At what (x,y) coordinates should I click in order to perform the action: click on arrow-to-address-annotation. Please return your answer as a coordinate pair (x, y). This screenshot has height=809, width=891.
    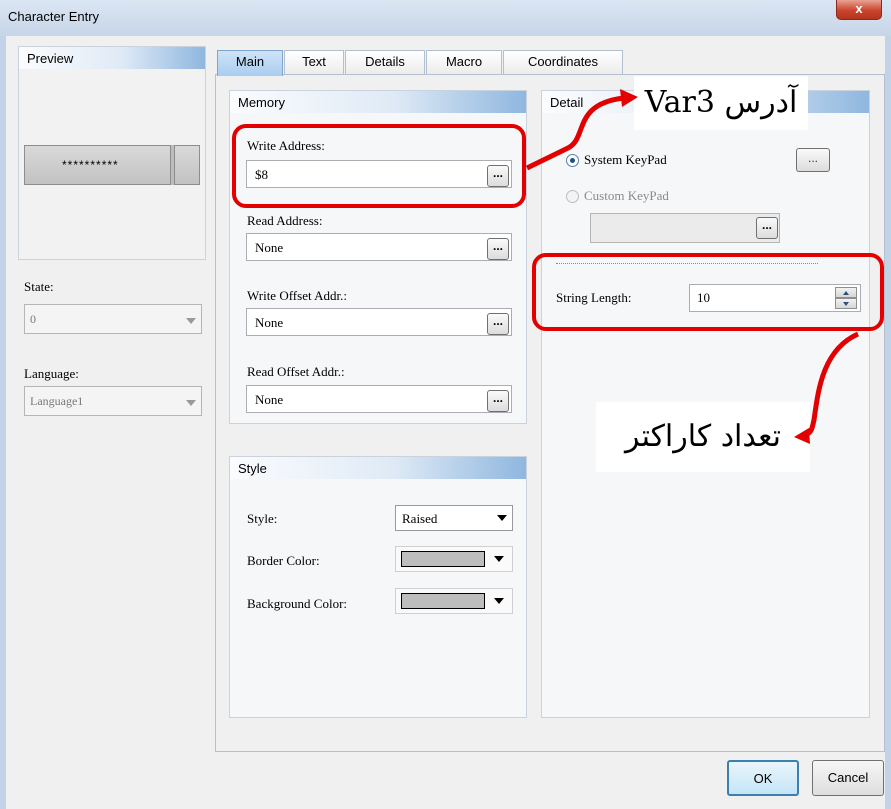
    Looking at the image, I should click on (575, 133).